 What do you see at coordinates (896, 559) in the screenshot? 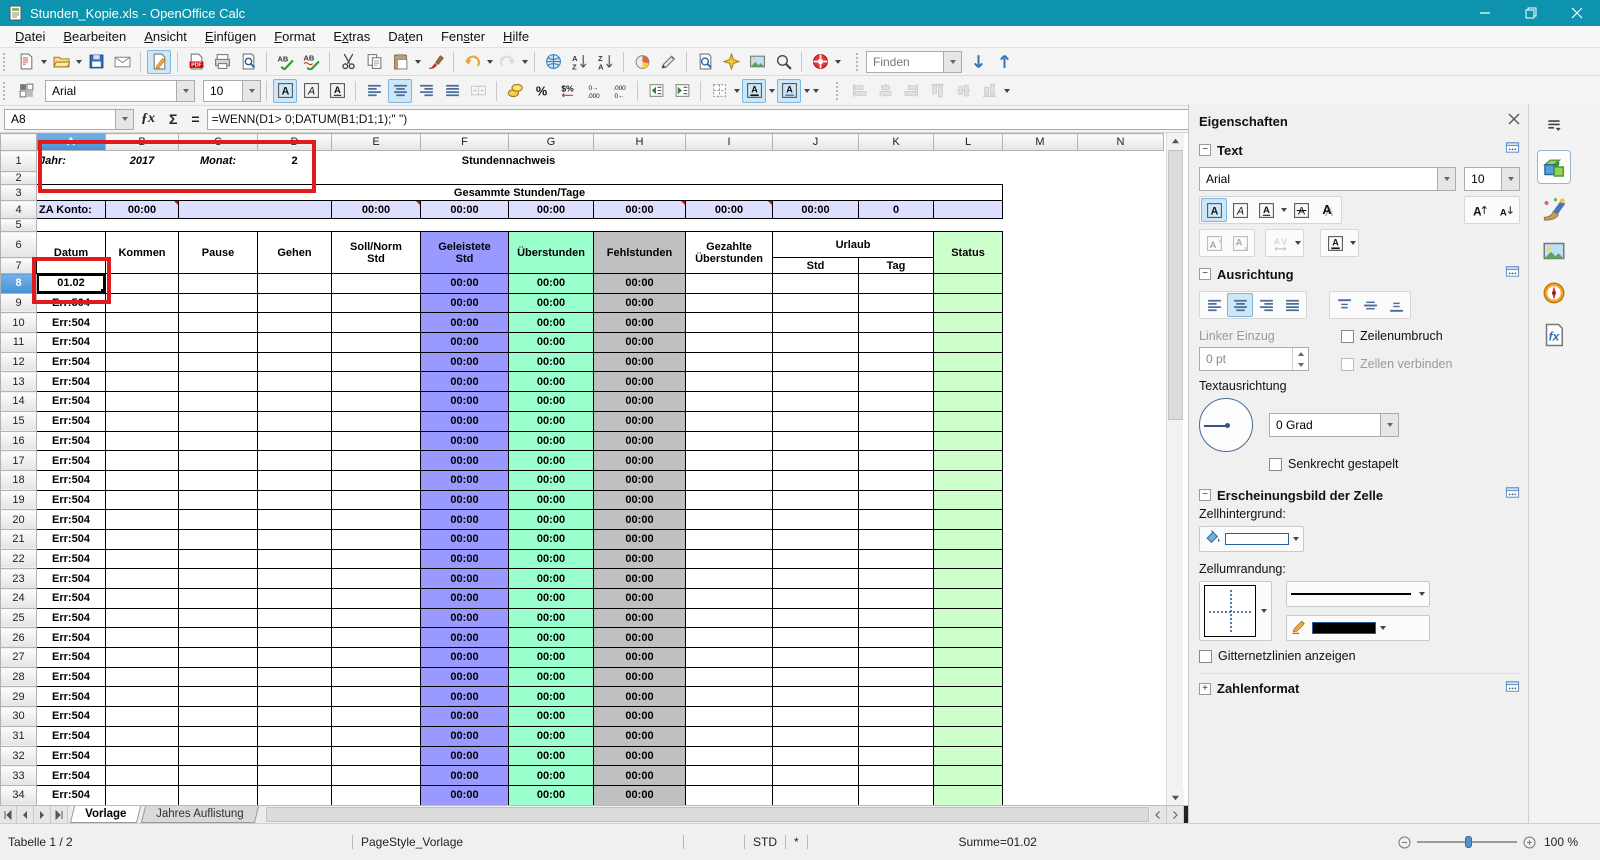
I see `cell-K22` at bounding box center [896, 559].